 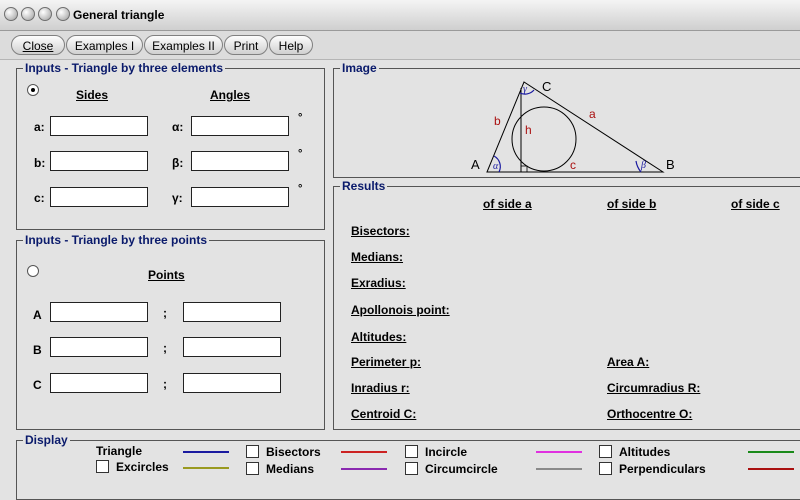 What do you see at coordinates (524, 169) in the screenshot?
I see `right-angle-mark` at bounding box center [524, 169].